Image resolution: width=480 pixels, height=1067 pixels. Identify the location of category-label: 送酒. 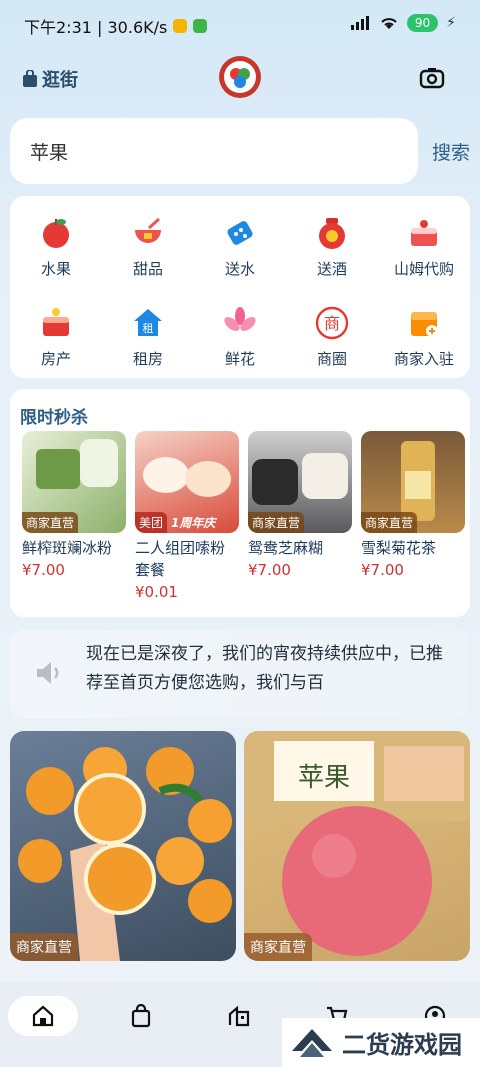
(331, 268).